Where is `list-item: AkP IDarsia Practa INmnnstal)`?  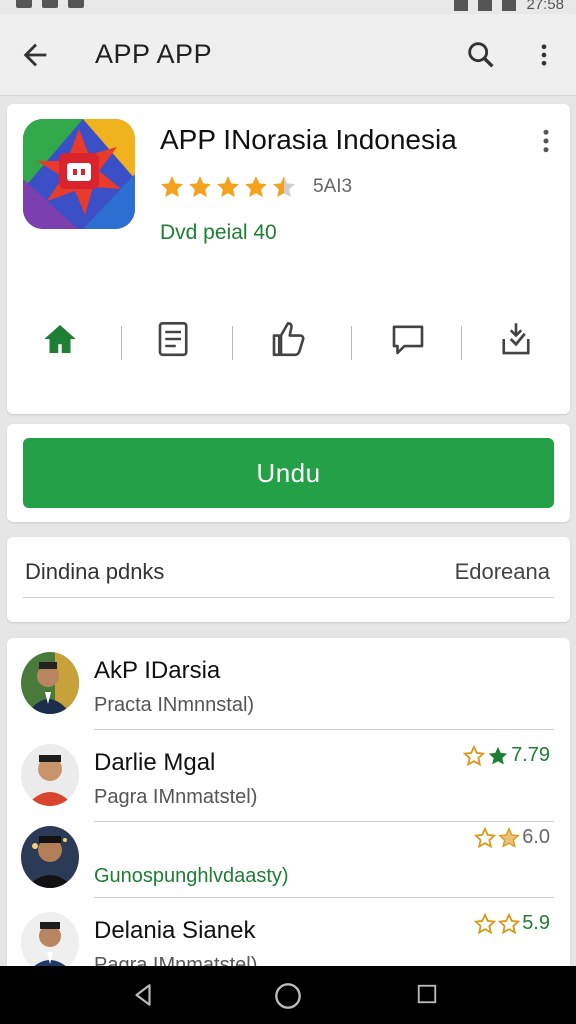
list-item: AkP IDarsia Practa INmnnstal) is located at coordinates (288, 684).